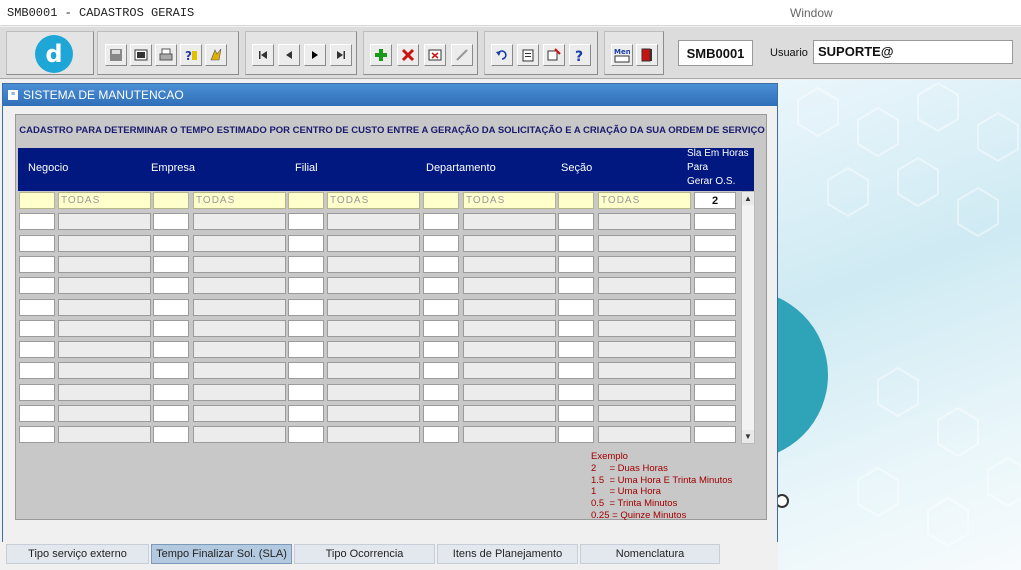 The height and width of the screenshot is (570, 1021). What do you see at coordinates (373, 200) in the screenshot?
I see `filial-desc-cell: TODAS` at bounding box center [373, 200].